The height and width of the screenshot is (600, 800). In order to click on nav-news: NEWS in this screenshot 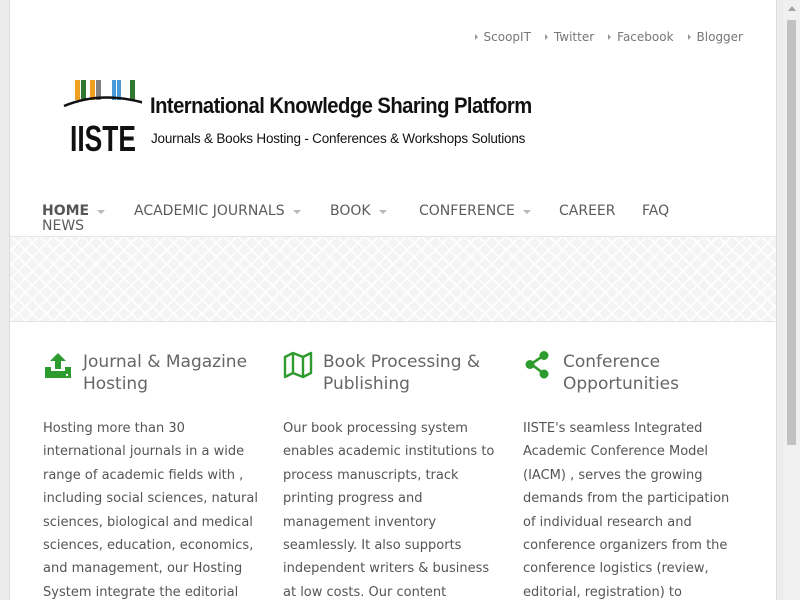, I will do `click(63, 226)`.